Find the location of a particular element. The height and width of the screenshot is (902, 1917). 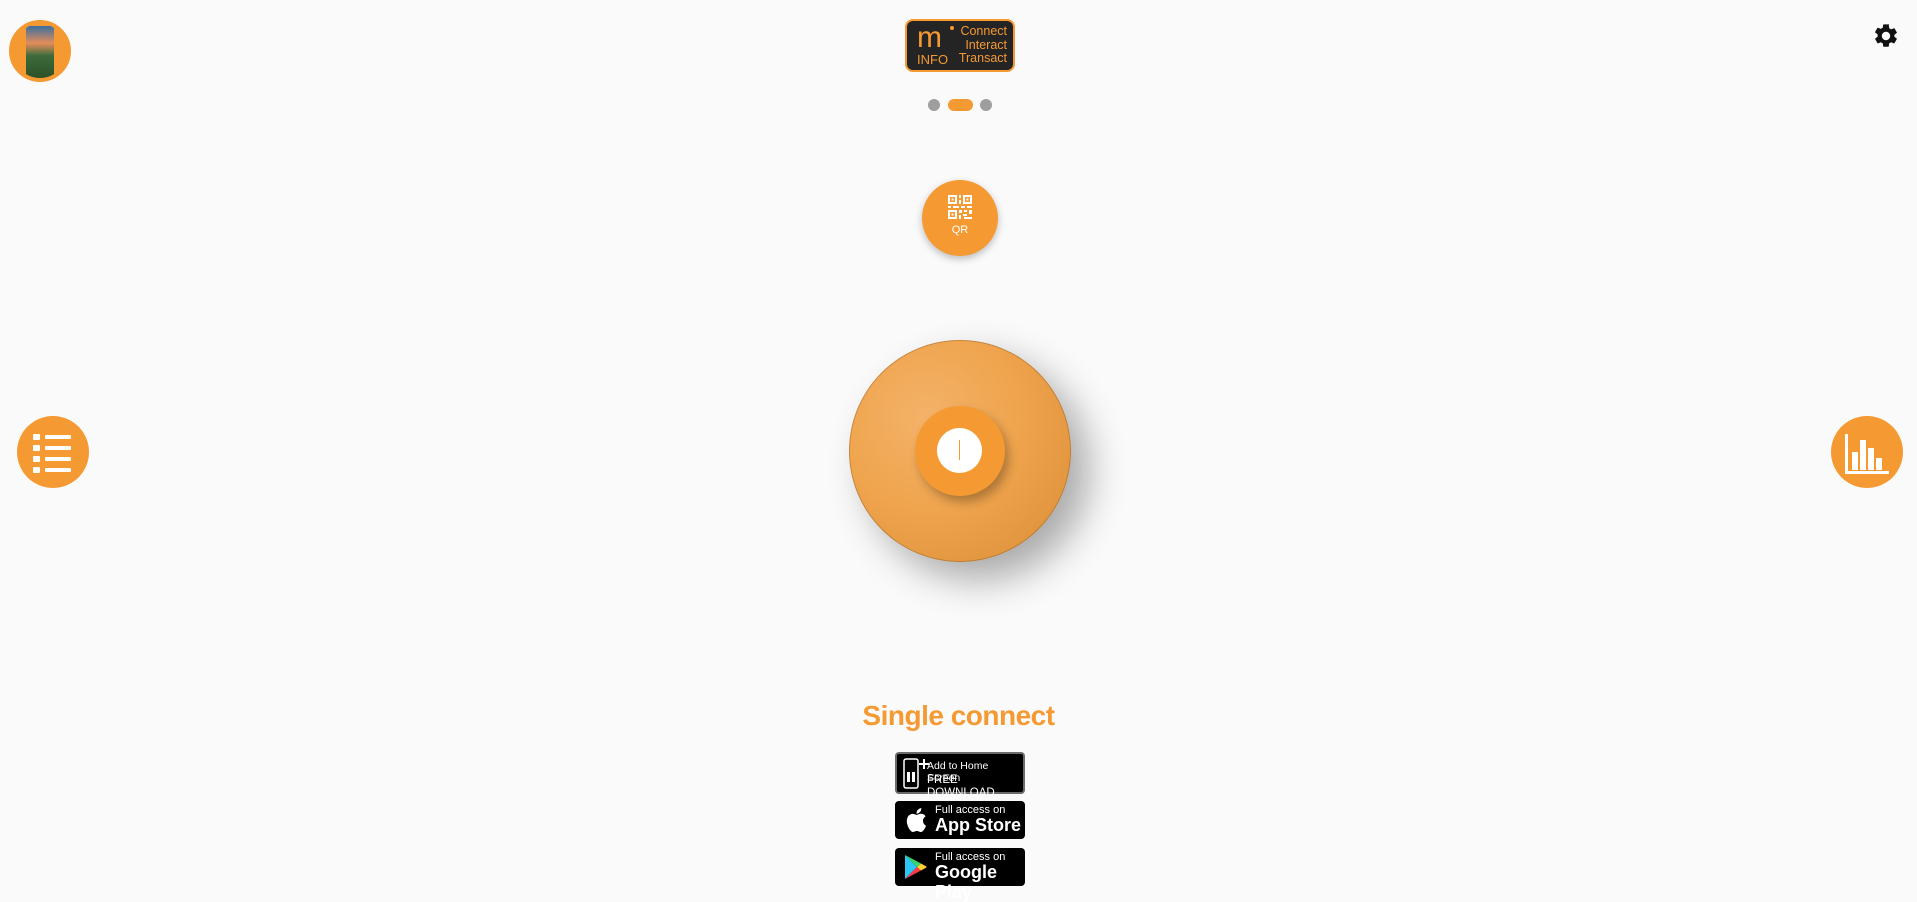

add-to-home-screen-badge: Add to Home Screen FREE DOWNLOAD is located at coordinates (960, 775).